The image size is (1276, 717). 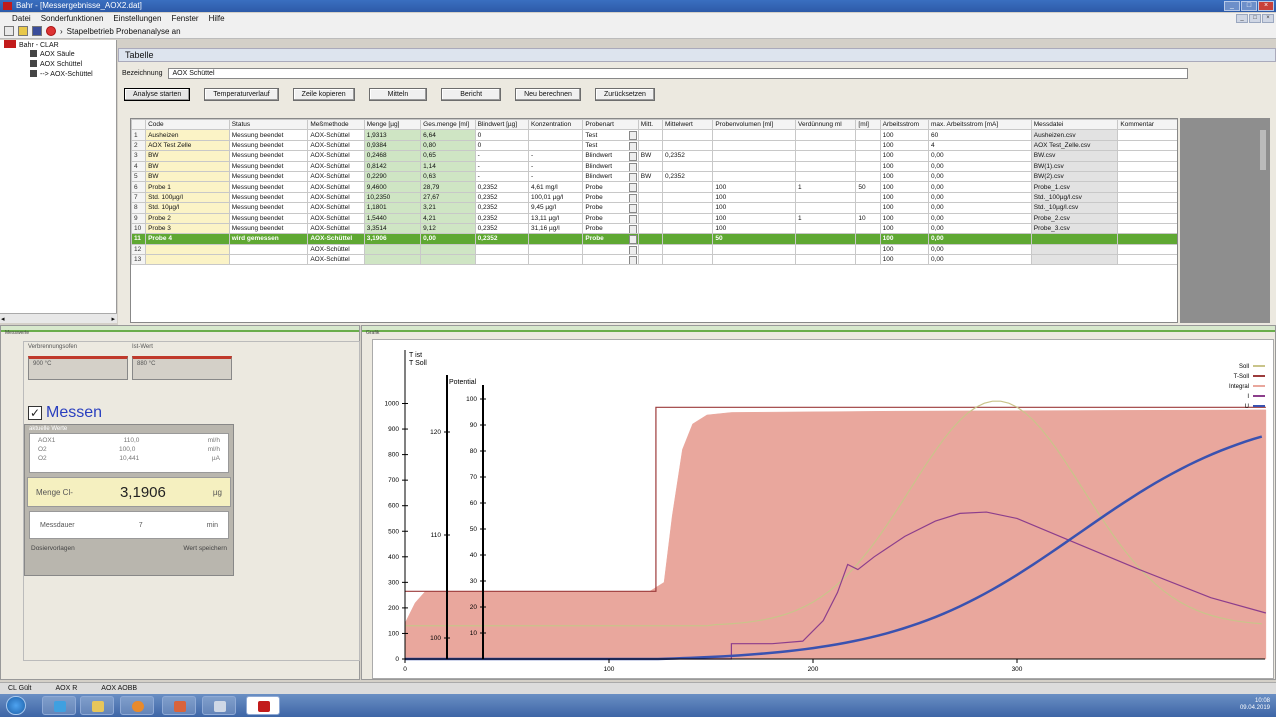 What do you see at coordinates (139, 239) in the screenshot?
I see `table-cell: 11` at bounding box center [139, 239].